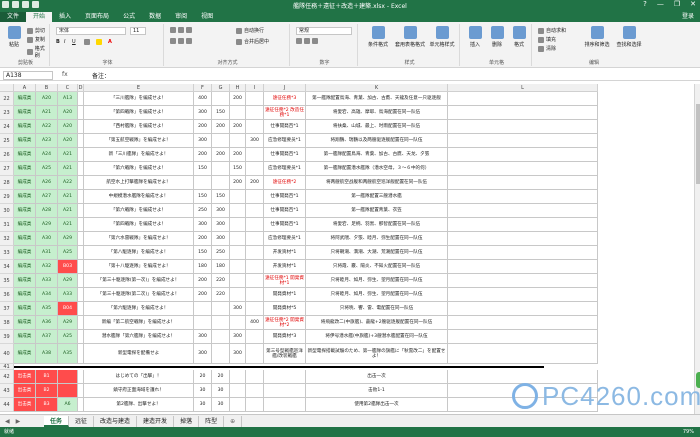 The image size is (700, 437). Describe the element at coordinates (47, 225) in the screenshot. I see `cell-b: A29` at that location.